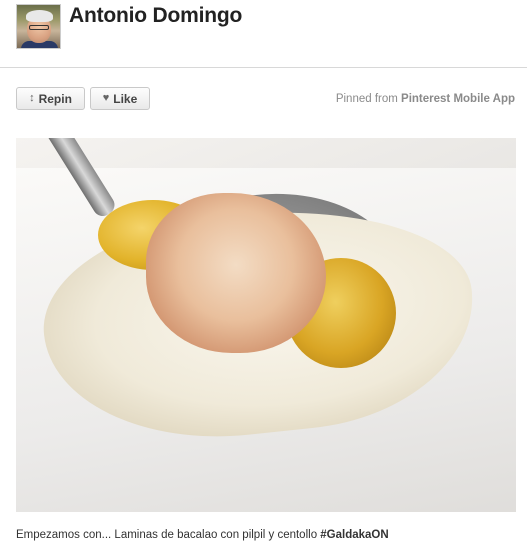  Describe the element at coordinates (366, 99) in the screenshot. I see `pinned-from-prefix: Pinned from` at that location.